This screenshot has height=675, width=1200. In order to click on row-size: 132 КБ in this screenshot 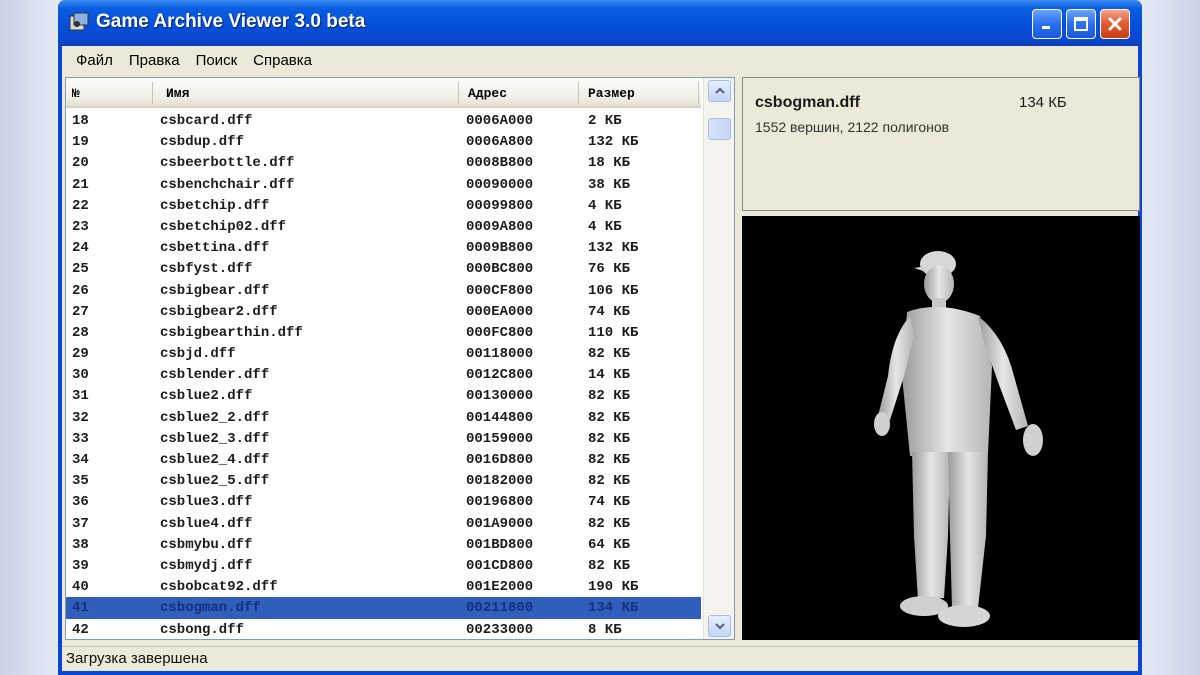, I will do `click(613, 248)`.